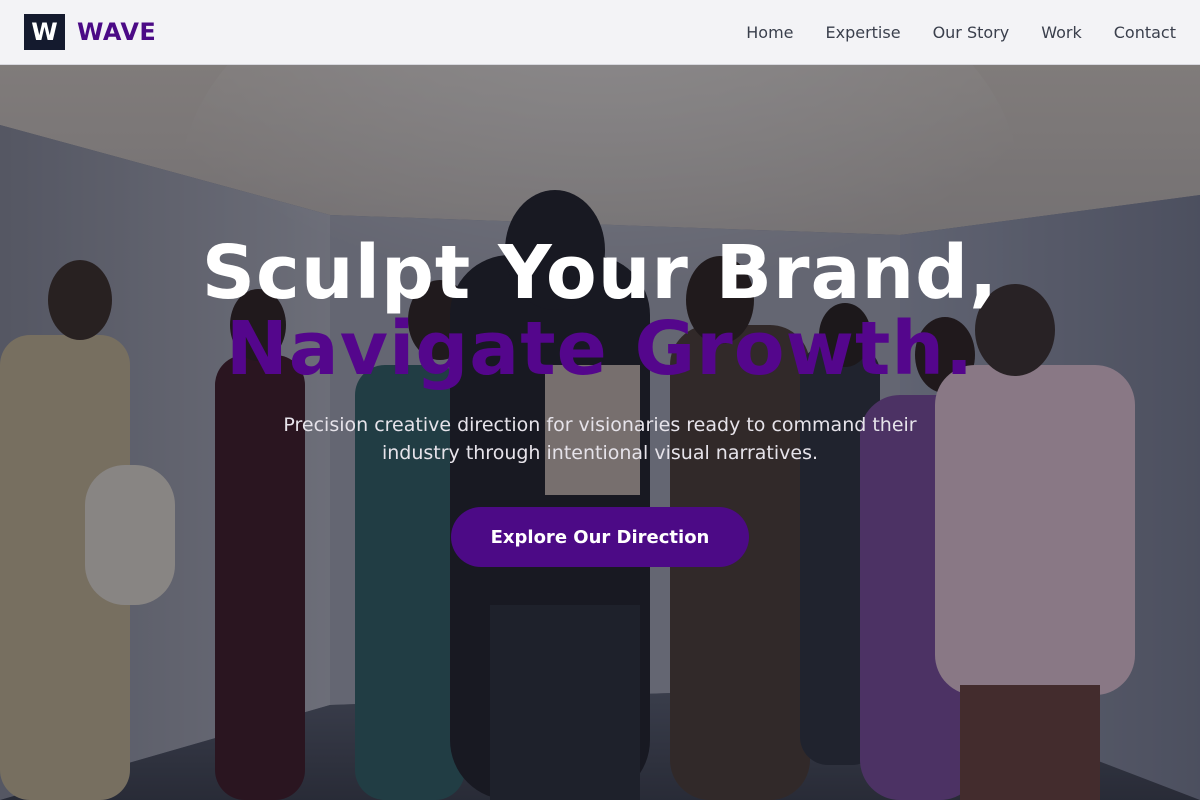 This screenshot has height=800, width=1200. Describe the element at coordinates (600, 349) in the screenshot. I see `hero-headline-line2: Navigate Growth.` at that location.